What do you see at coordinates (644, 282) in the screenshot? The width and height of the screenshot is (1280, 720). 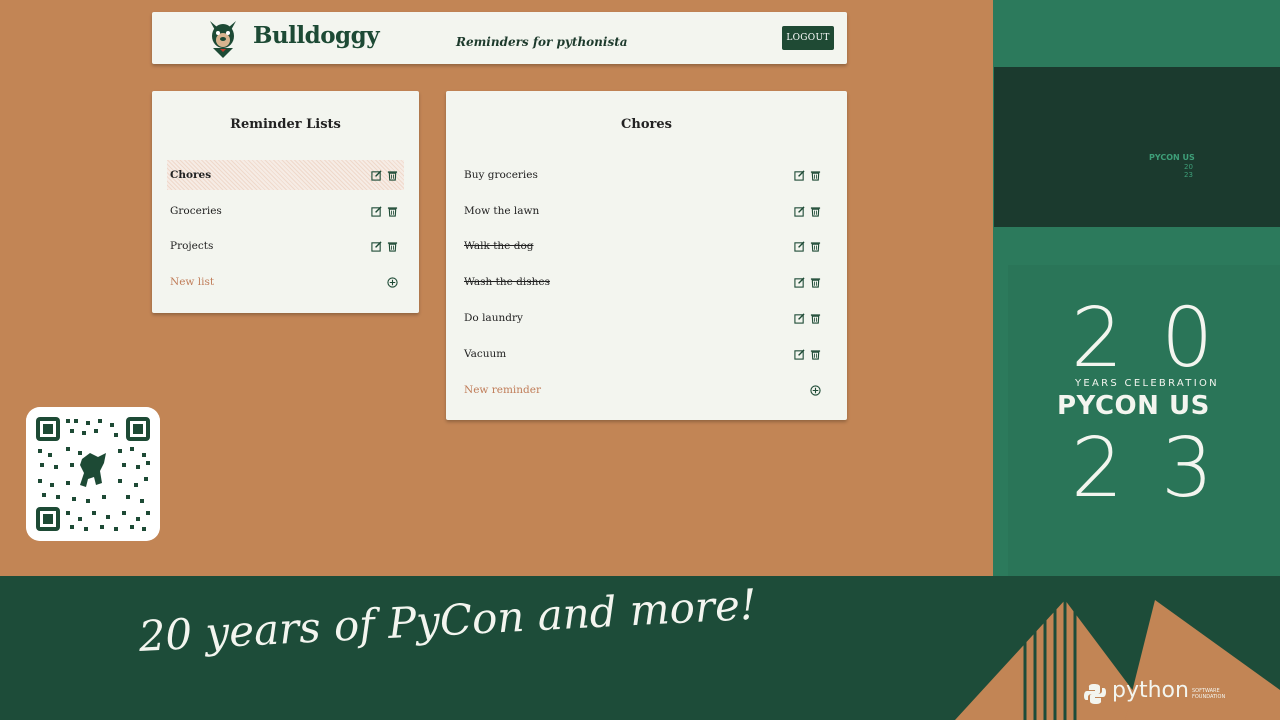 I see `reminder-item-completed: Wash the dishes` at bounding box center [644, 282].